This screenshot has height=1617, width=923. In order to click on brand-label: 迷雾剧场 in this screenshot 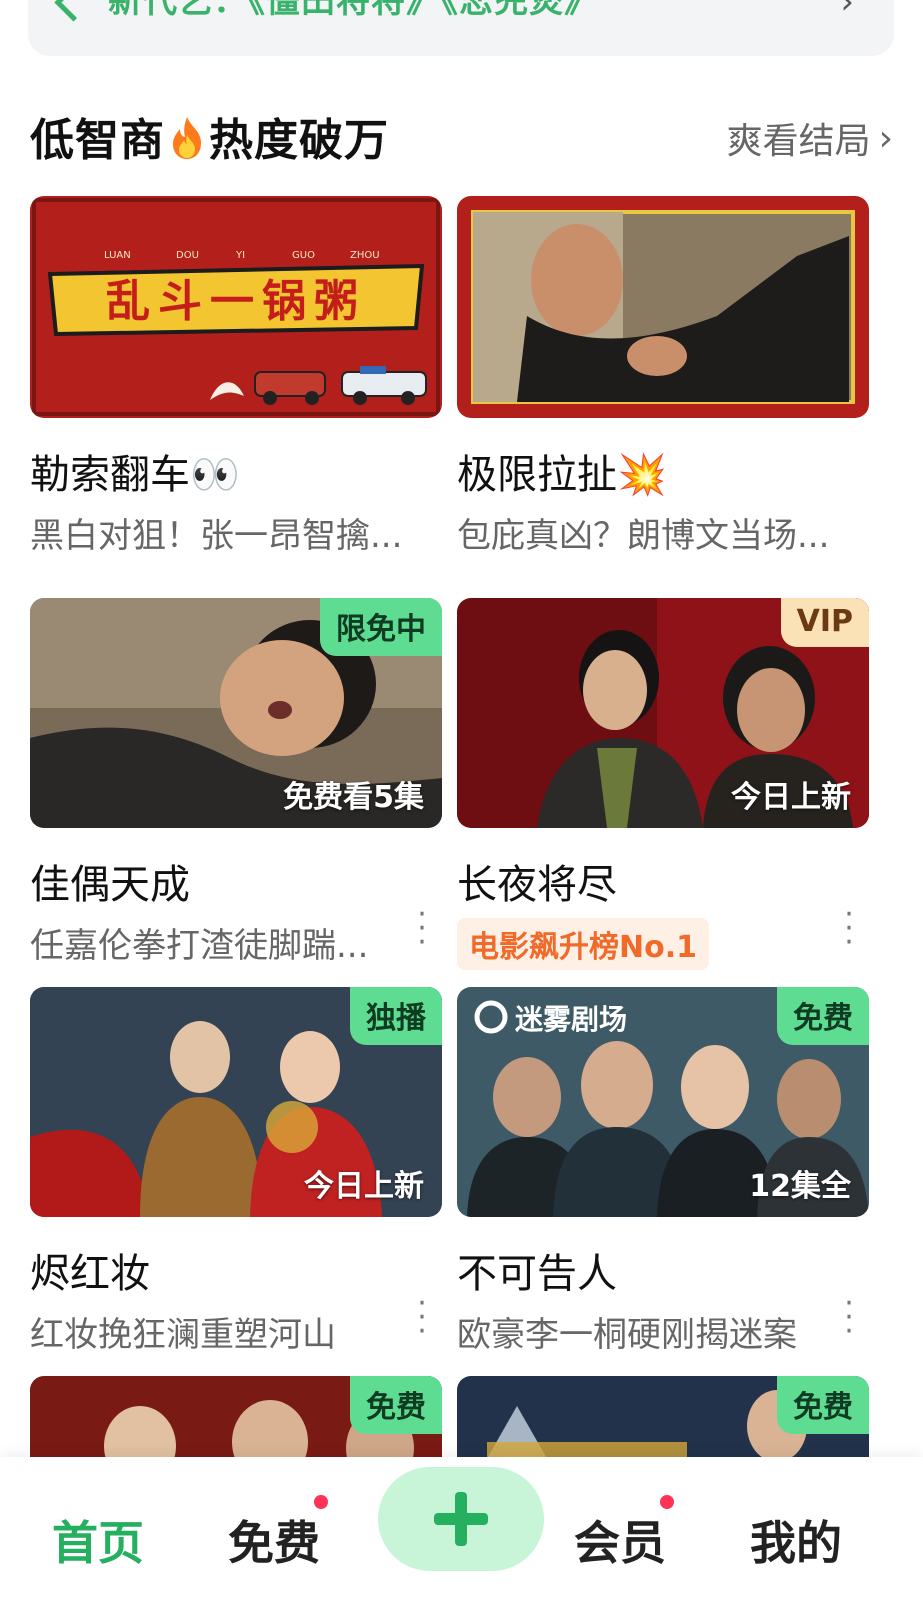, I will do `click(571, 1019)`.